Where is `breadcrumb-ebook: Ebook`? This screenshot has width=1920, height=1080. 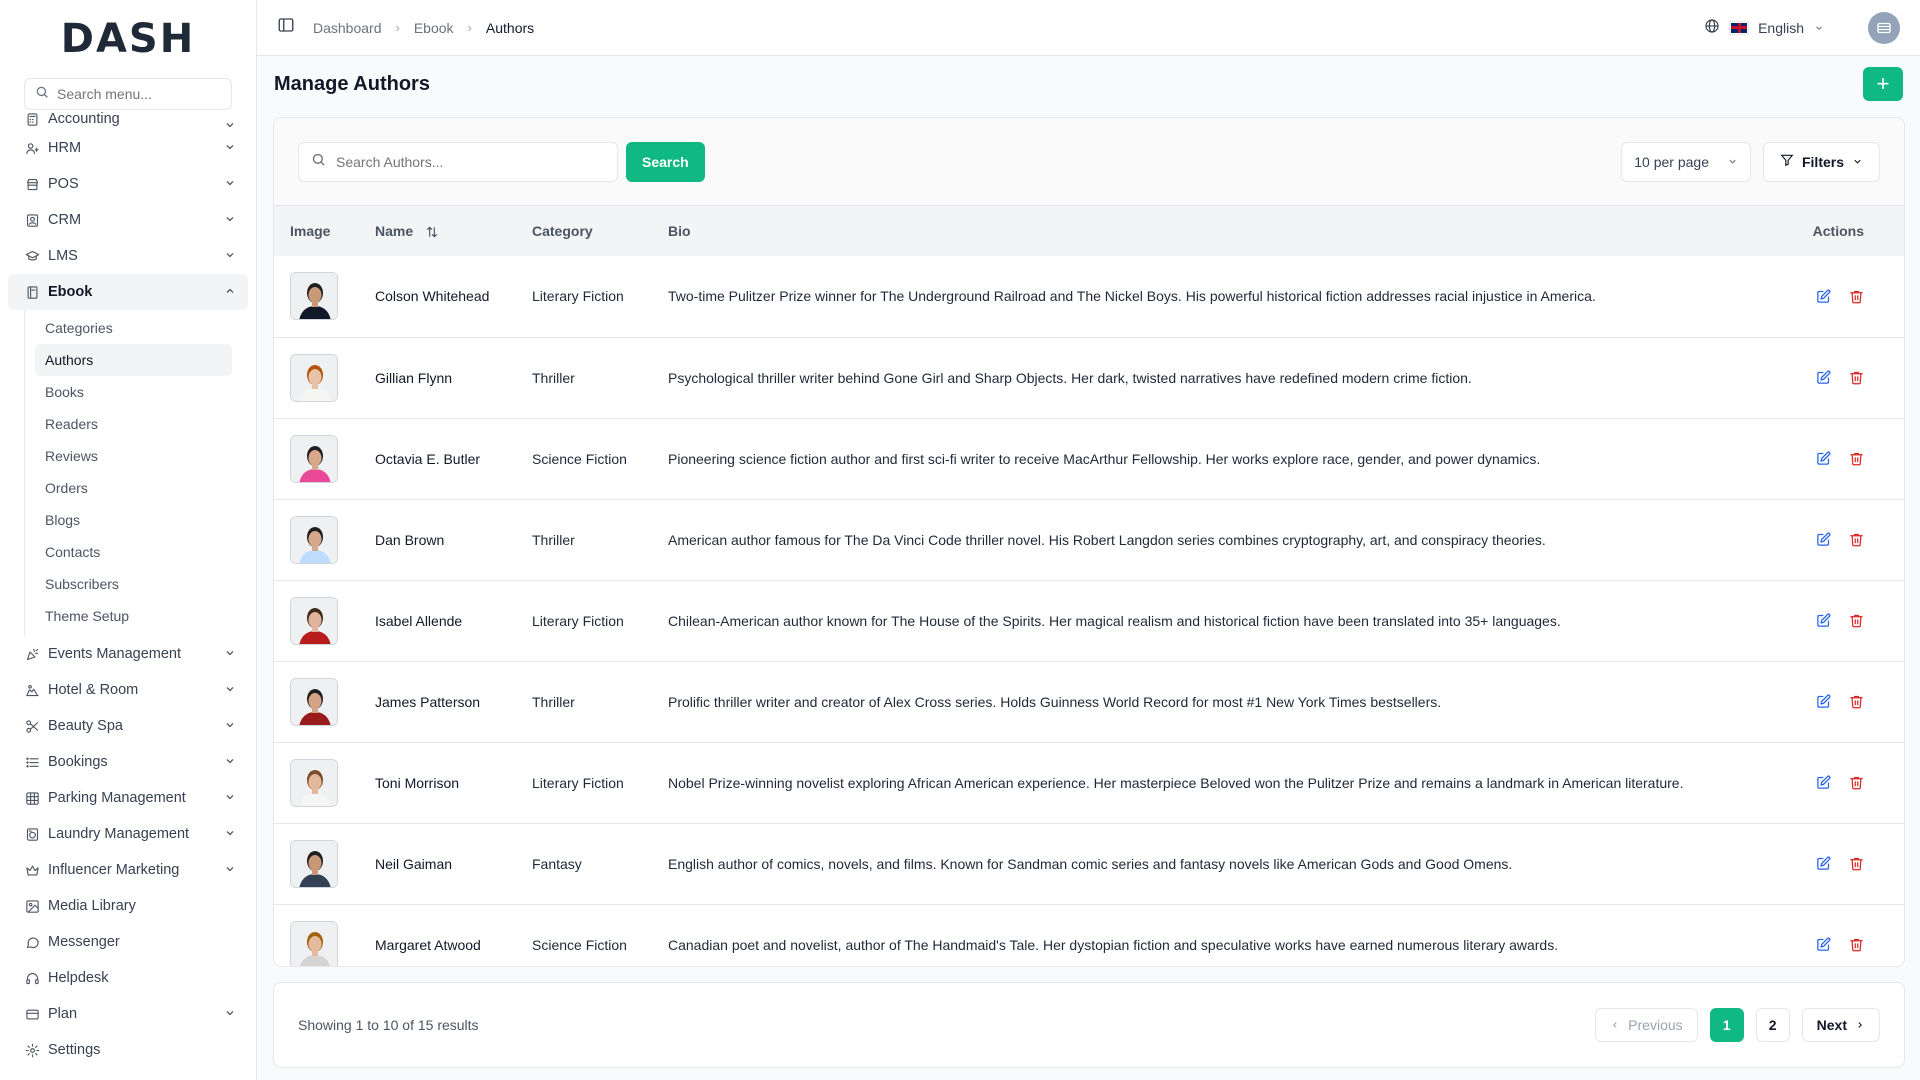 breadcrumb-ebook: Ebook is located at coordinates (434, 28).